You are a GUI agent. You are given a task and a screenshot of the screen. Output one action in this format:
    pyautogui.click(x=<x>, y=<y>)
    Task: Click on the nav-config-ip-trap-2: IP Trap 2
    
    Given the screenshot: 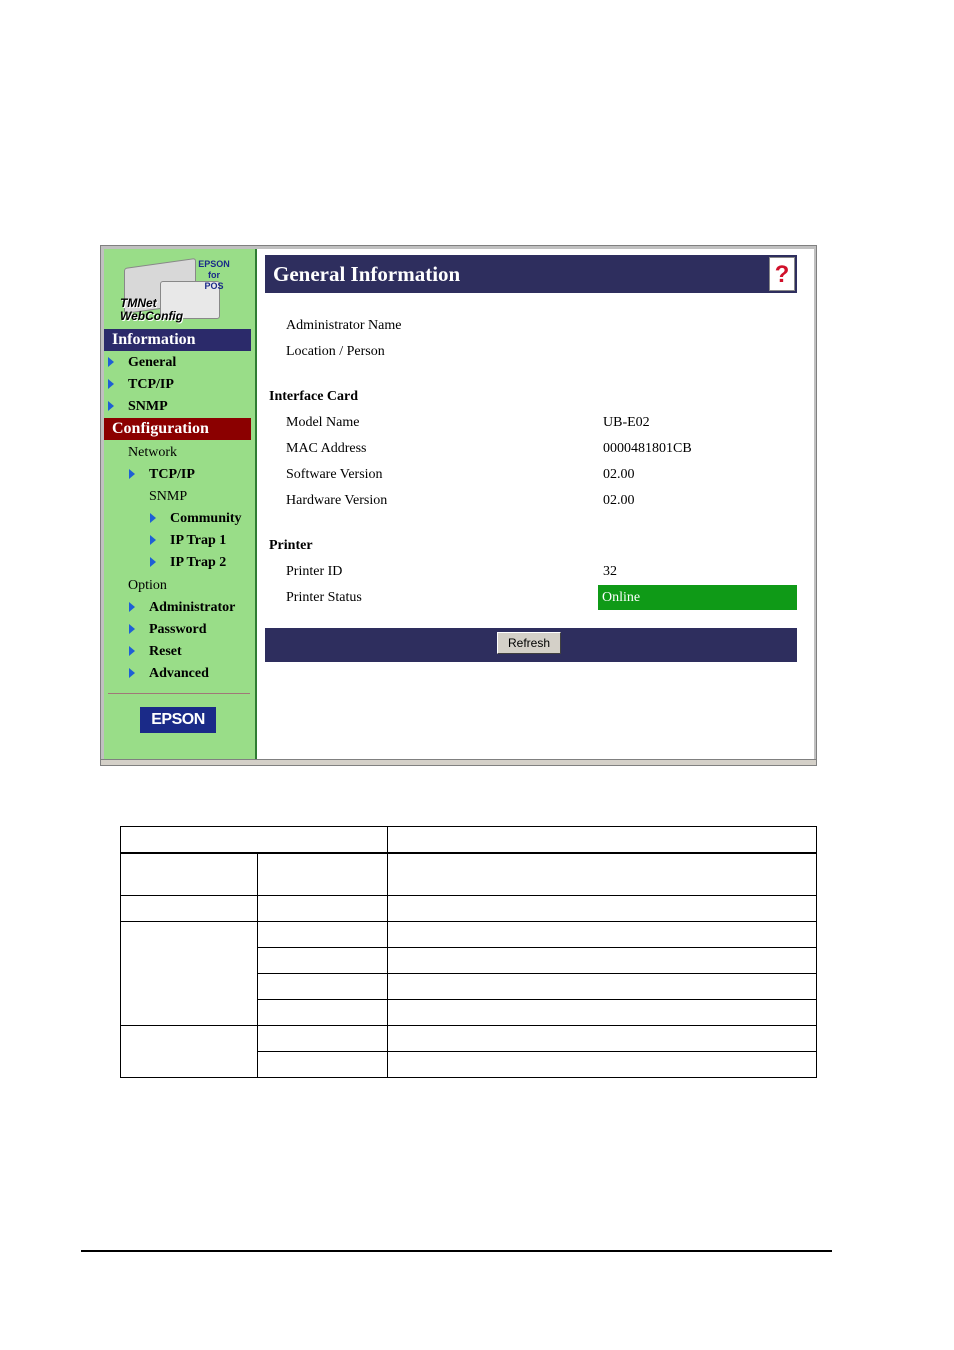 What is the action you would take?
    pyautogui.click(x=188, y=563)
    